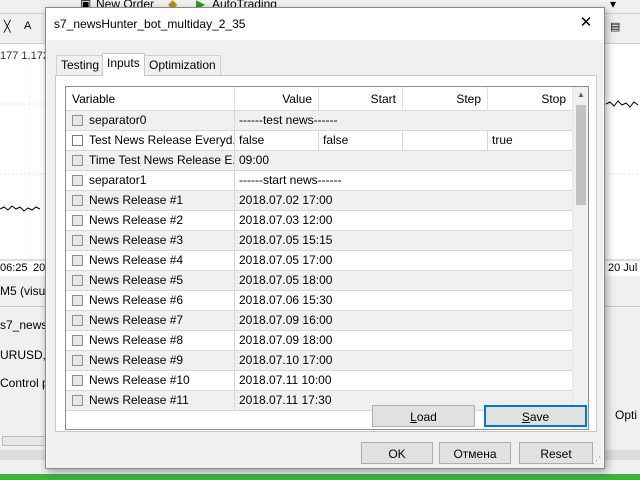  What do you see at coordinates (277, 141) in the screenshot?
I see `value-cell: false` at bounding box center [277, 141].